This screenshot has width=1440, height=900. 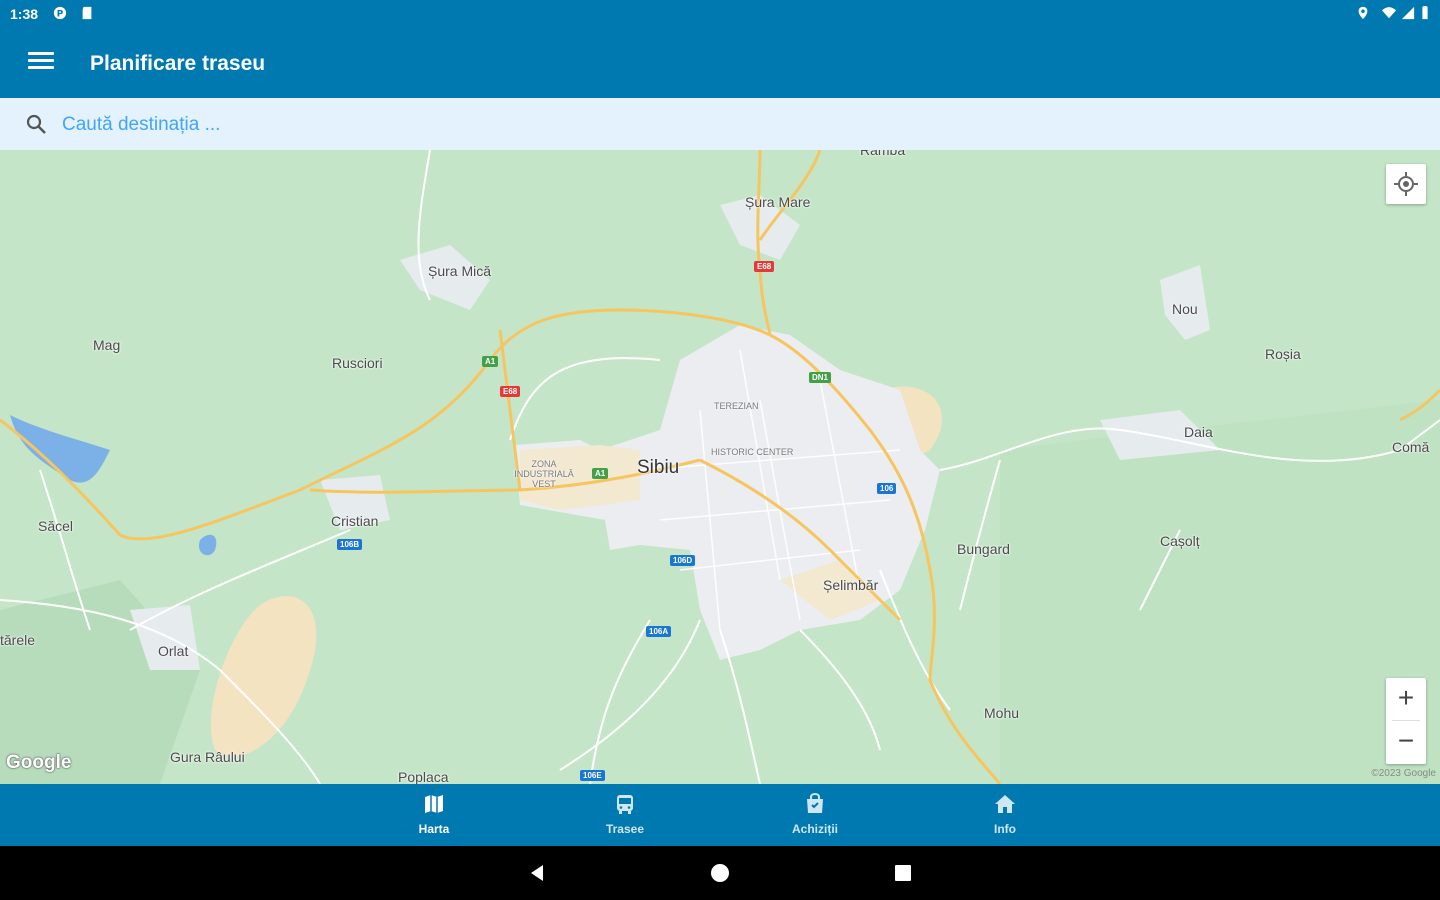 What do you see at coordinates (720, 14) in the screenshot?
I see `status-bar: 1:38 P` at bounding box center [720, 14].